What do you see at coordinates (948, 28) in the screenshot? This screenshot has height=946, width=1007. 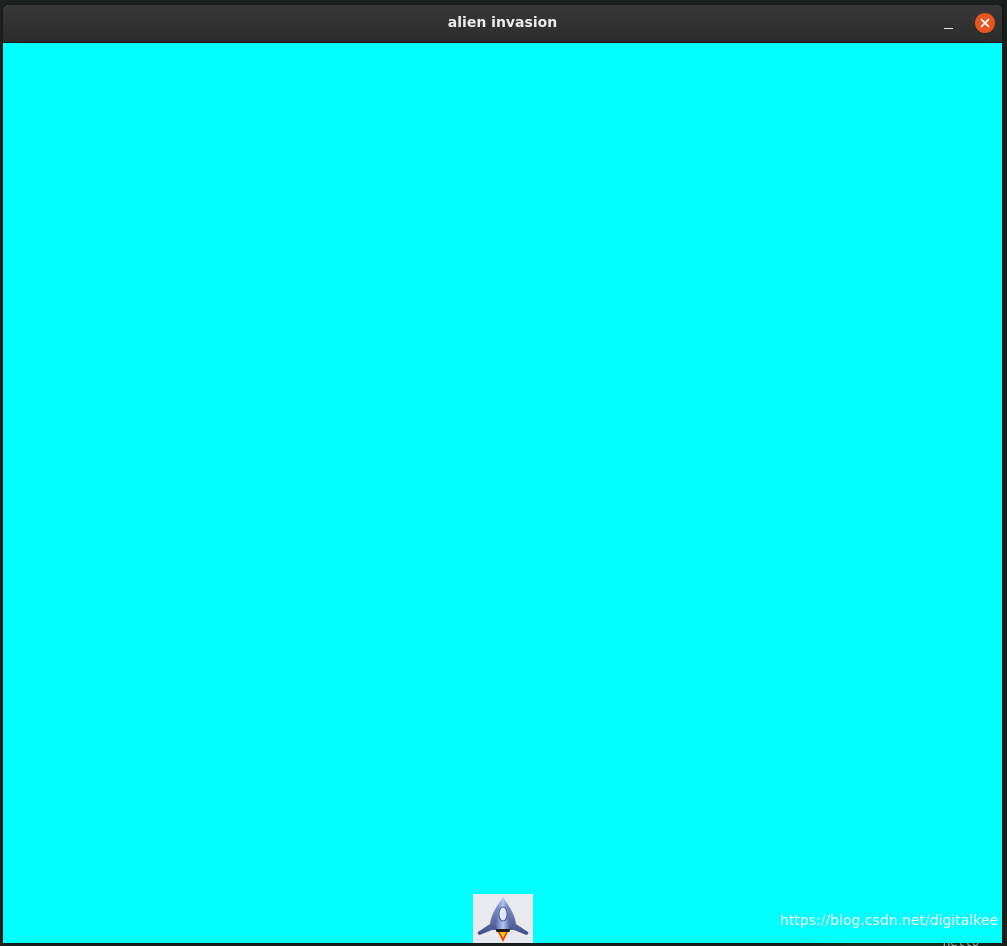 I see `minimize-icon` at bounding box center [948, 28].